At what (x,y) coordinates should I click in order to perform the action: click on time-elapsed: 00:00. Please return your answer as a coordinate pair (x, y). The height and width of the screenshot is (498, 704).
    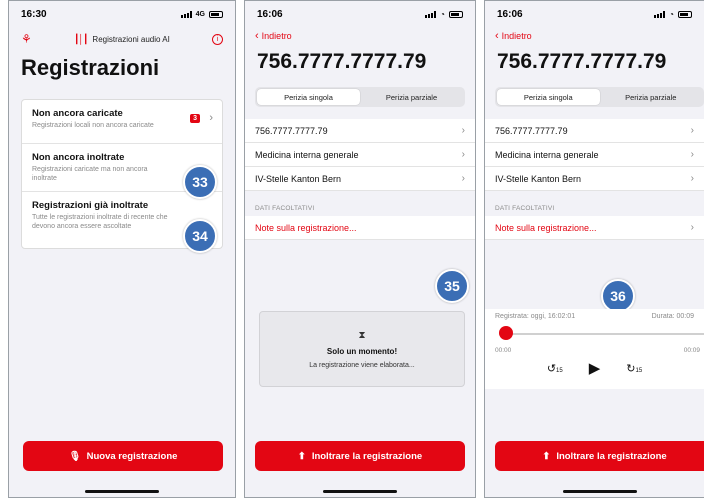
    Looking at the image, I should click on (503, 350).